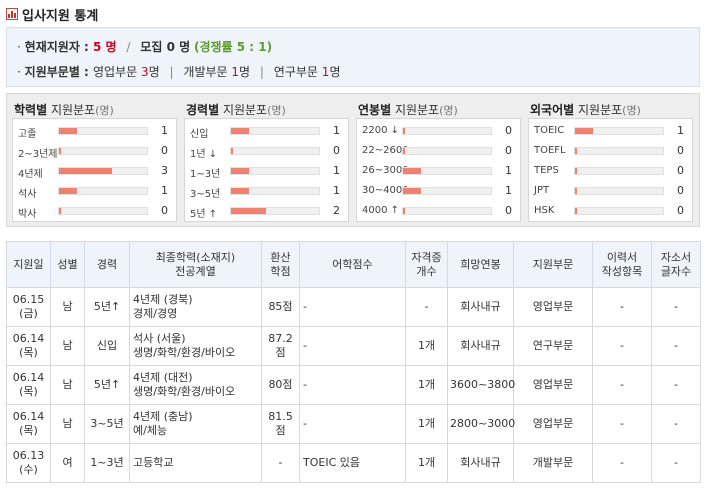 The width and height of the screenshot is (704, 489). I want to click on distribution-row: 26~3000 1, so click(438, 171).